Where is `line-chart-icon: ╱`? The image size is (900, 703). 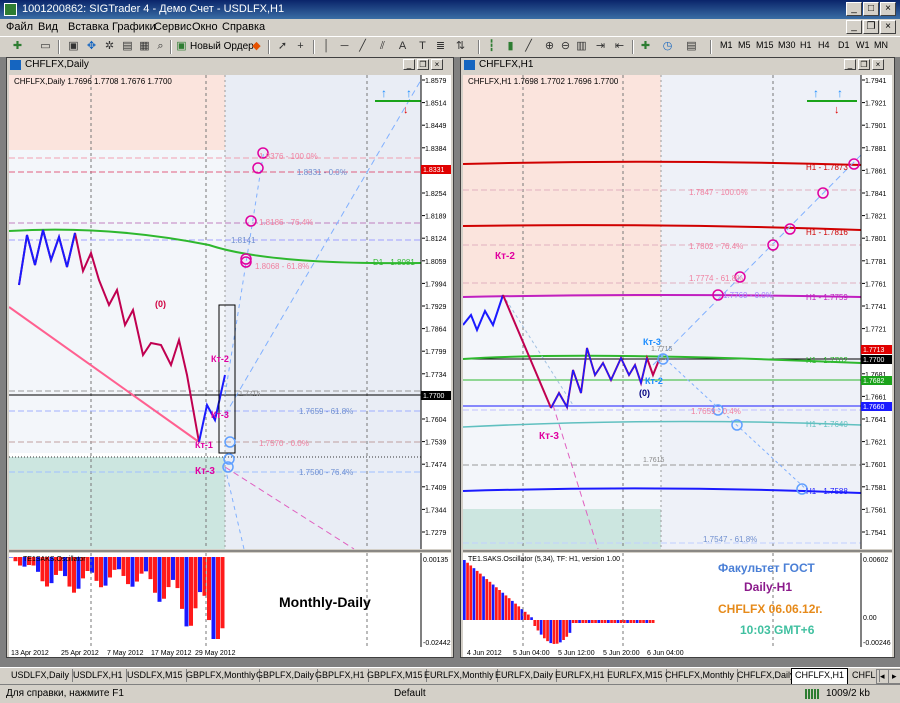
line-chart-icon: ╱ is located at coordinates (528, 46).